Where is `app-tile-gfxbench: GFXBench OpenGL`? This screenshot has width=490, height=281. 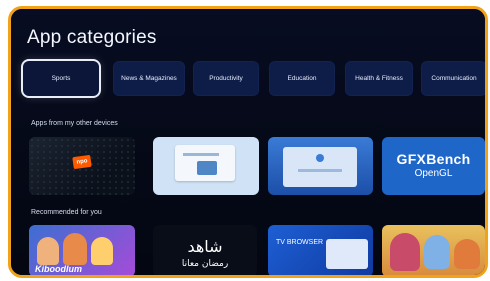 app-tile-gfxbench: GFXBench OpenGL is located at coordinates (433, 166).